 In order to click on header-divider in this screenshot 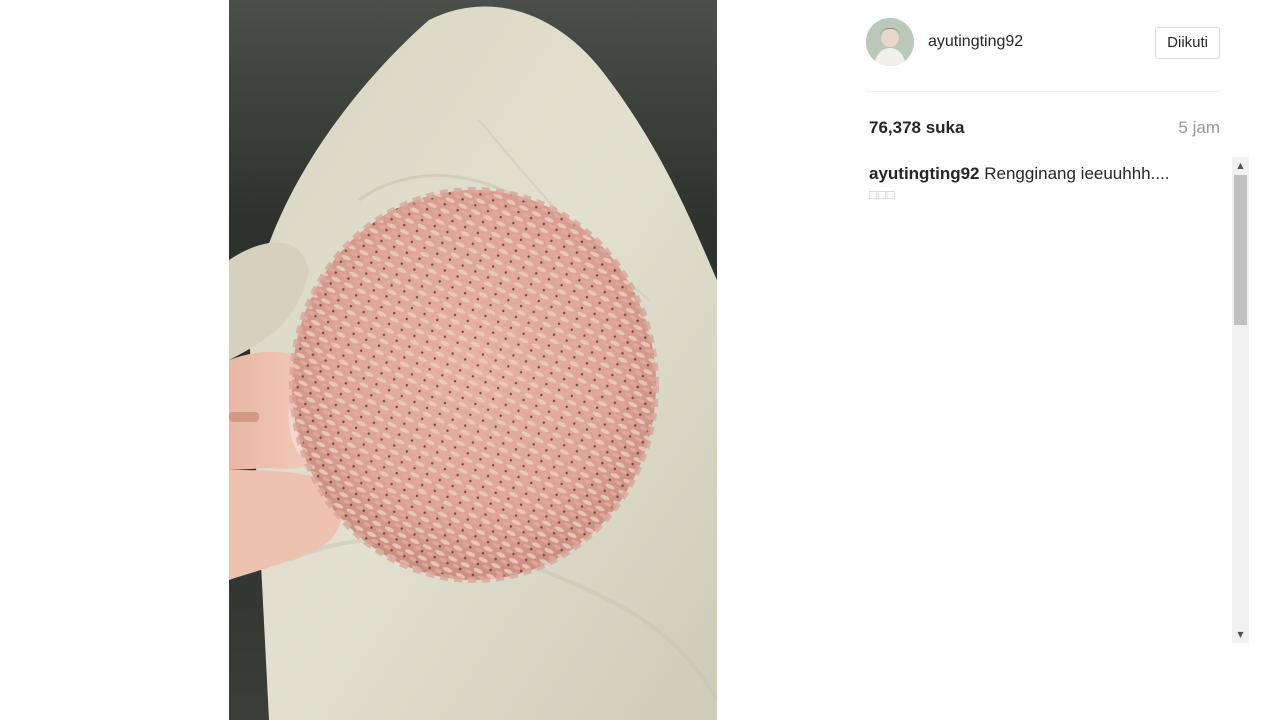, I will do `click(1043, 91)`.